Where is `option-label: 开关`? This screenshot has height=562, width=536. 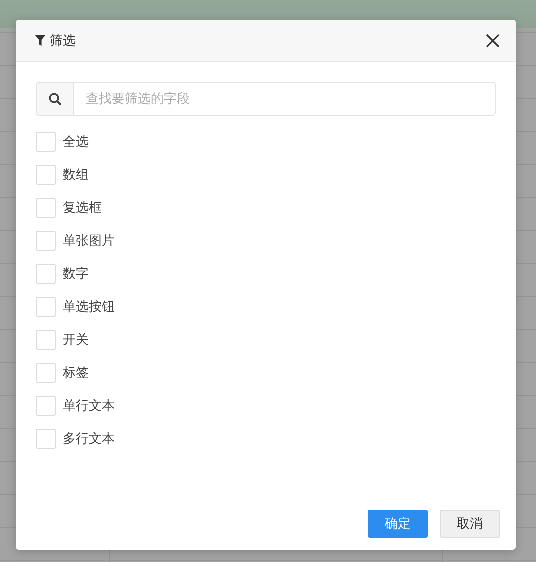 option-label: 开关 is located at coordinates (76, 340).